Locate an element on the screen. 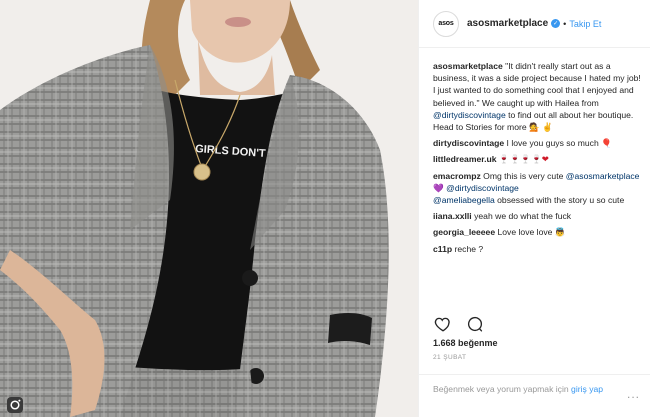 The image size is (650, 417). post-actions is located at coordinates (459, 324).